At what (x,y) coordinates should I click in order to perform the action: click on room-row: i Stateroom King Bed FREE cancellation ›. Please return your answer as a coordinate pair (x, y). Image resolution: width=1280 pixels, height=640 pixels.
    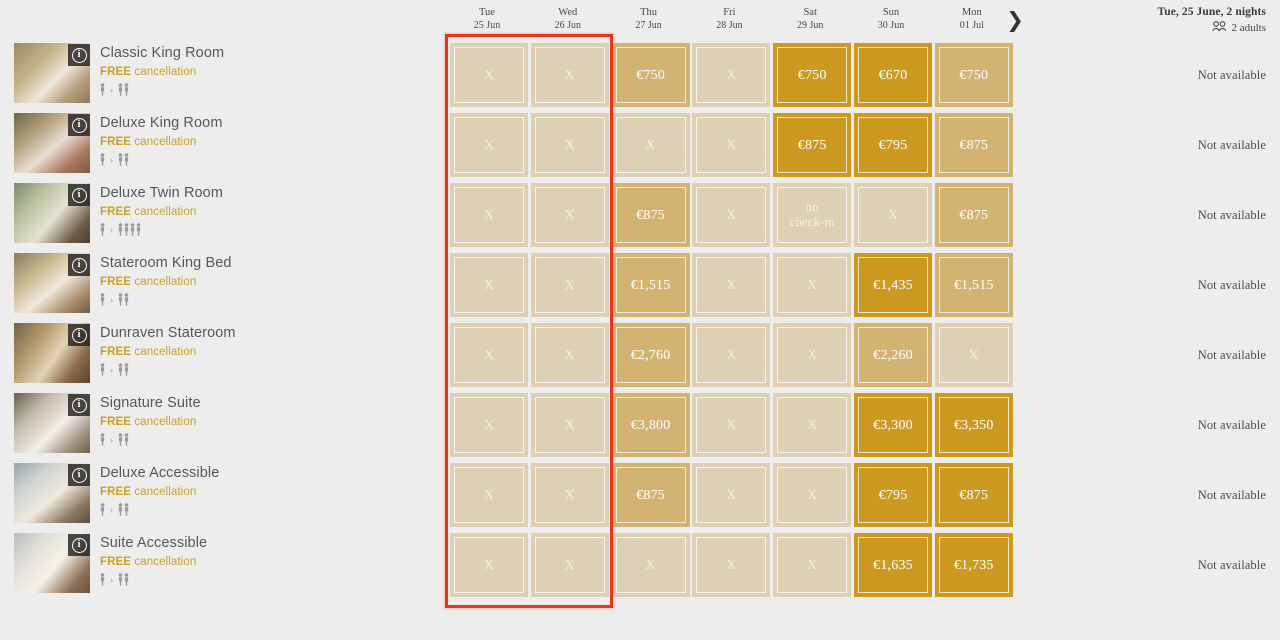
    Looking at the image, I should click on (220, 285).